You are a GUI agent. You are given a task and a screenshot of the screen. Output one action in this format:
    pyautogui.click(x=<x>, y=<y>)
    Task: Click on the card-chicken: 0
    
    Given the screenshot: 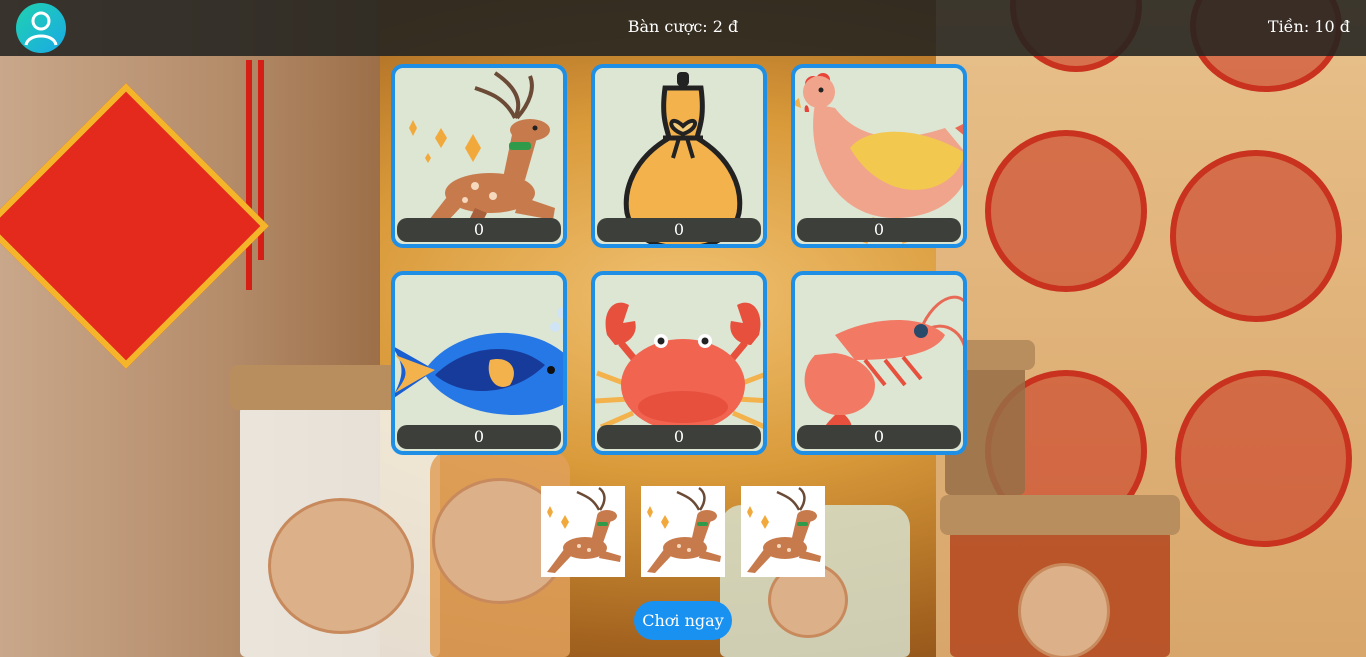 What is the action you would take?
    pyautogui.click(x=879, y=156)
    